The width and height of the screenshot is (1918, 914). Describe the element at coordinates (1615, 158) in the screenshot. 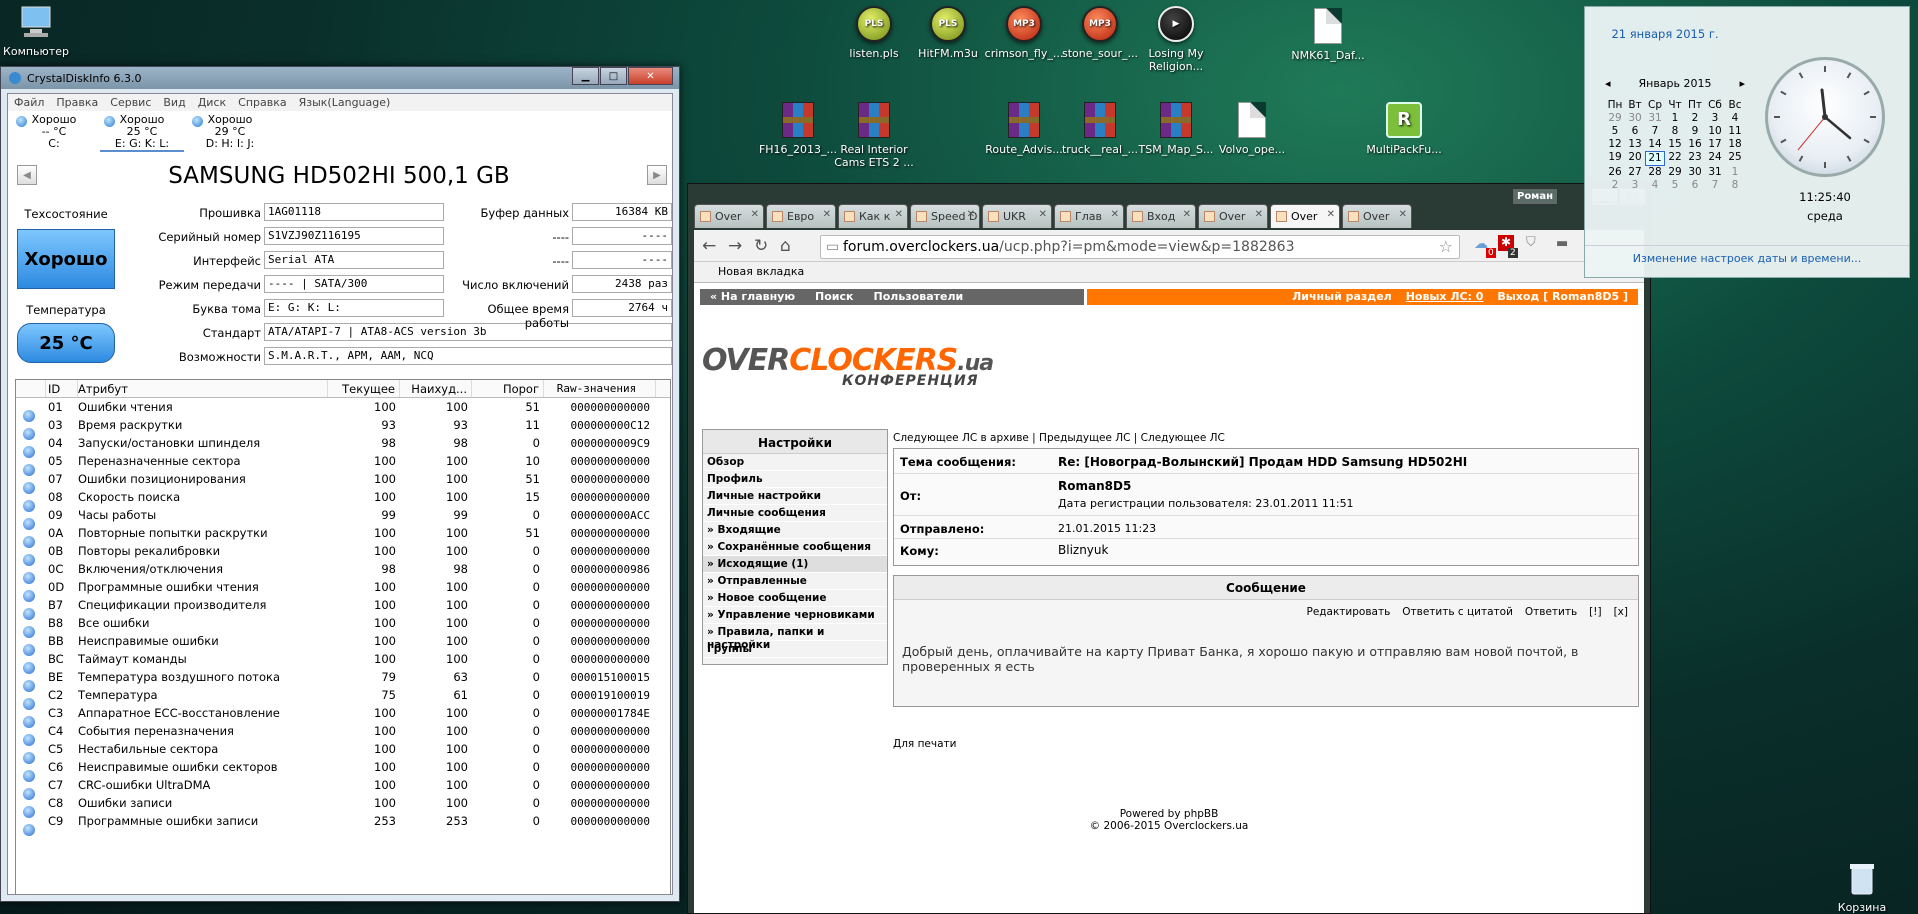

I see `calendar-day: 19` at that location.